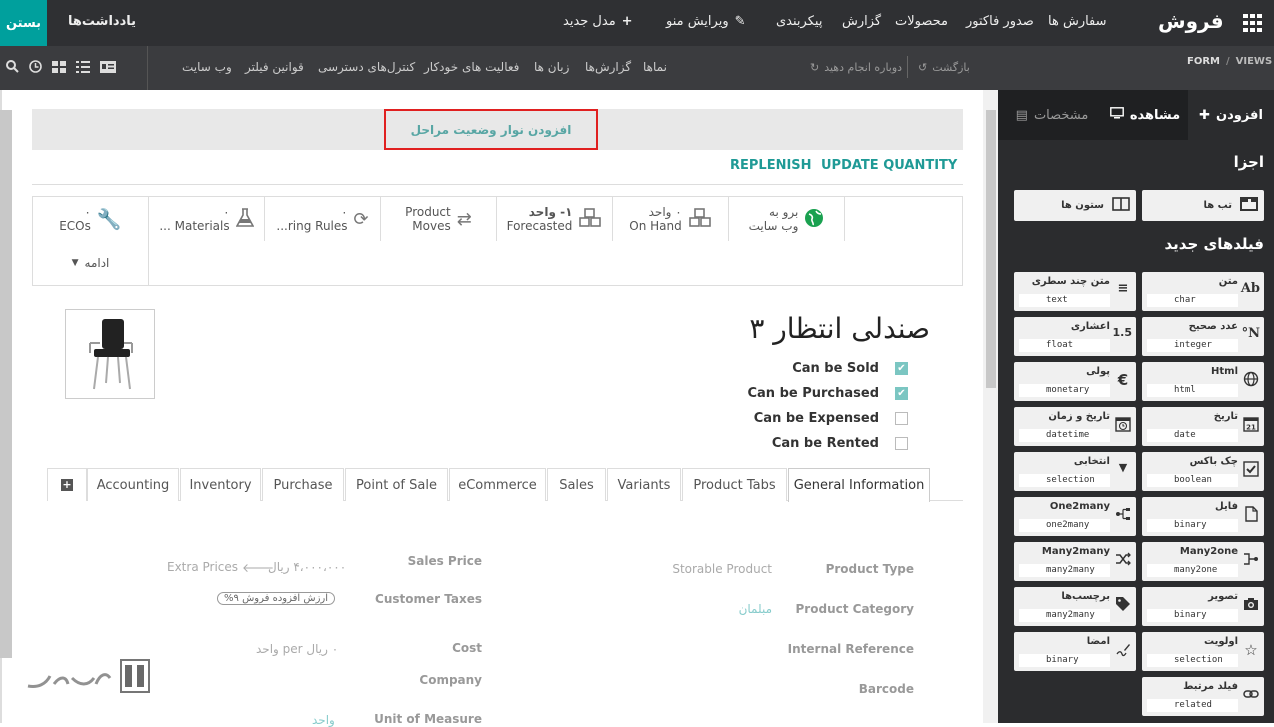 The image size is (1274, 727). What do you see at coordinates (1075, 205) in the screenshot?
I see `component-columns: ستون ها` at bounding box center [1075, 205].